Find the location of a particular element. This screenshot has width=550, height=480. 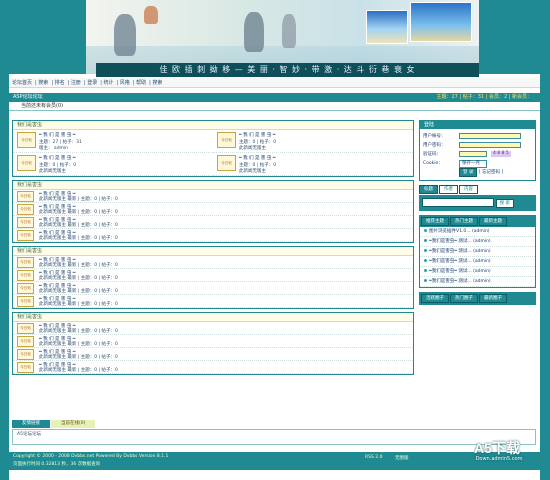

login-button: 登 录 is located at coordinates (468, 172).